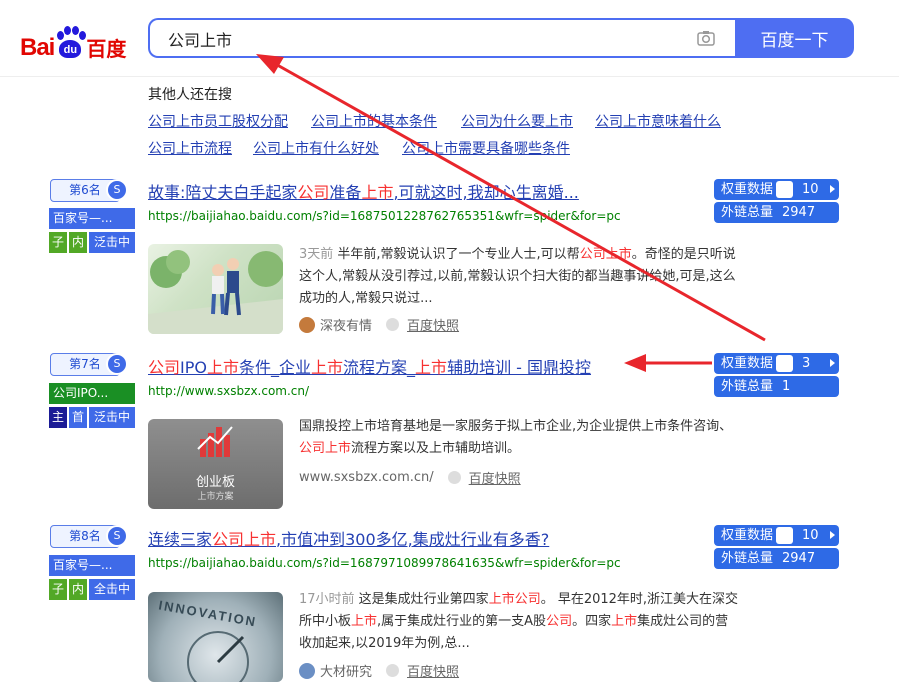 Image resolution: width=899 pixels, height=689 pixels. What do you see at coordinates (776, 386) in the screenshot?
I see `links-badge: 外链总量 1` at bounding box center [776, 386].